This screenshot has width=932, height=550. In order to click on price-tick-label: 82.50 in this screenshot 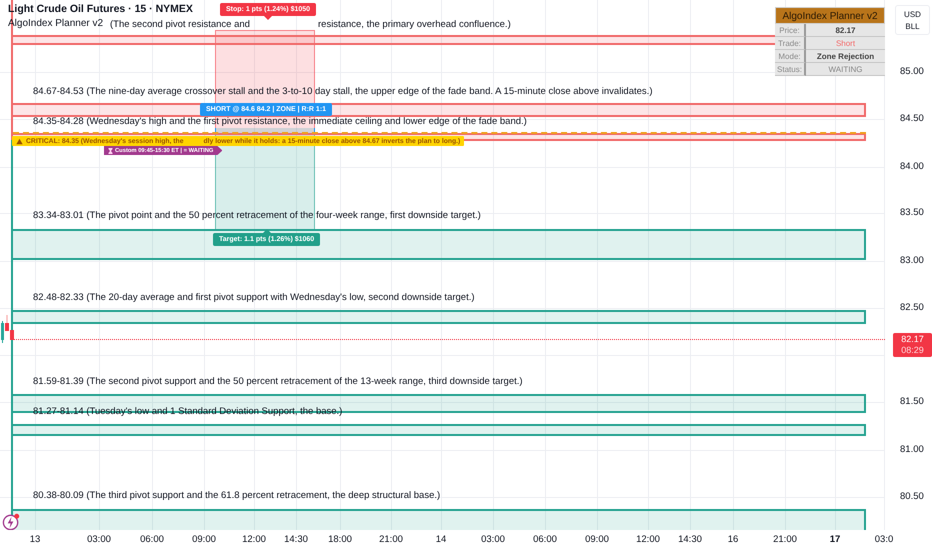, I will do `click(912, 307)`.